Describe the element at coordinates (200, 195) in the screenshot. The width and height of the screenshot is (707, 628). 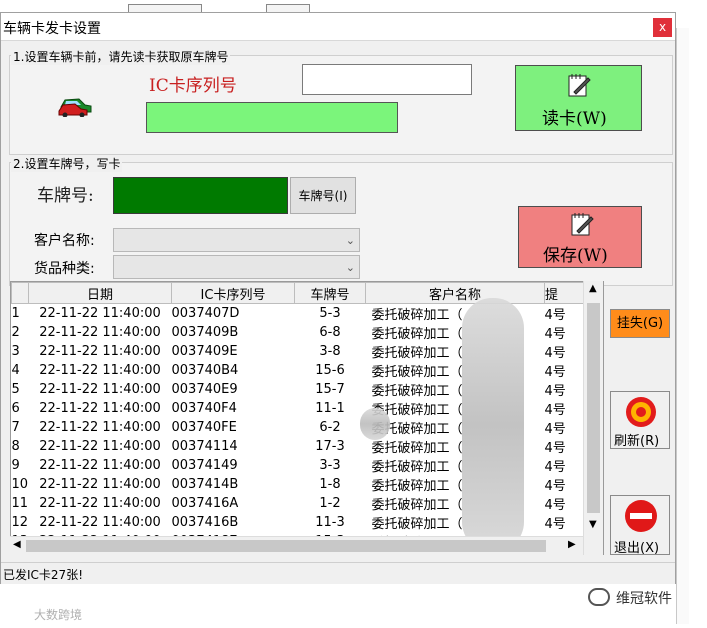
I see `plate-number-display` at that location.